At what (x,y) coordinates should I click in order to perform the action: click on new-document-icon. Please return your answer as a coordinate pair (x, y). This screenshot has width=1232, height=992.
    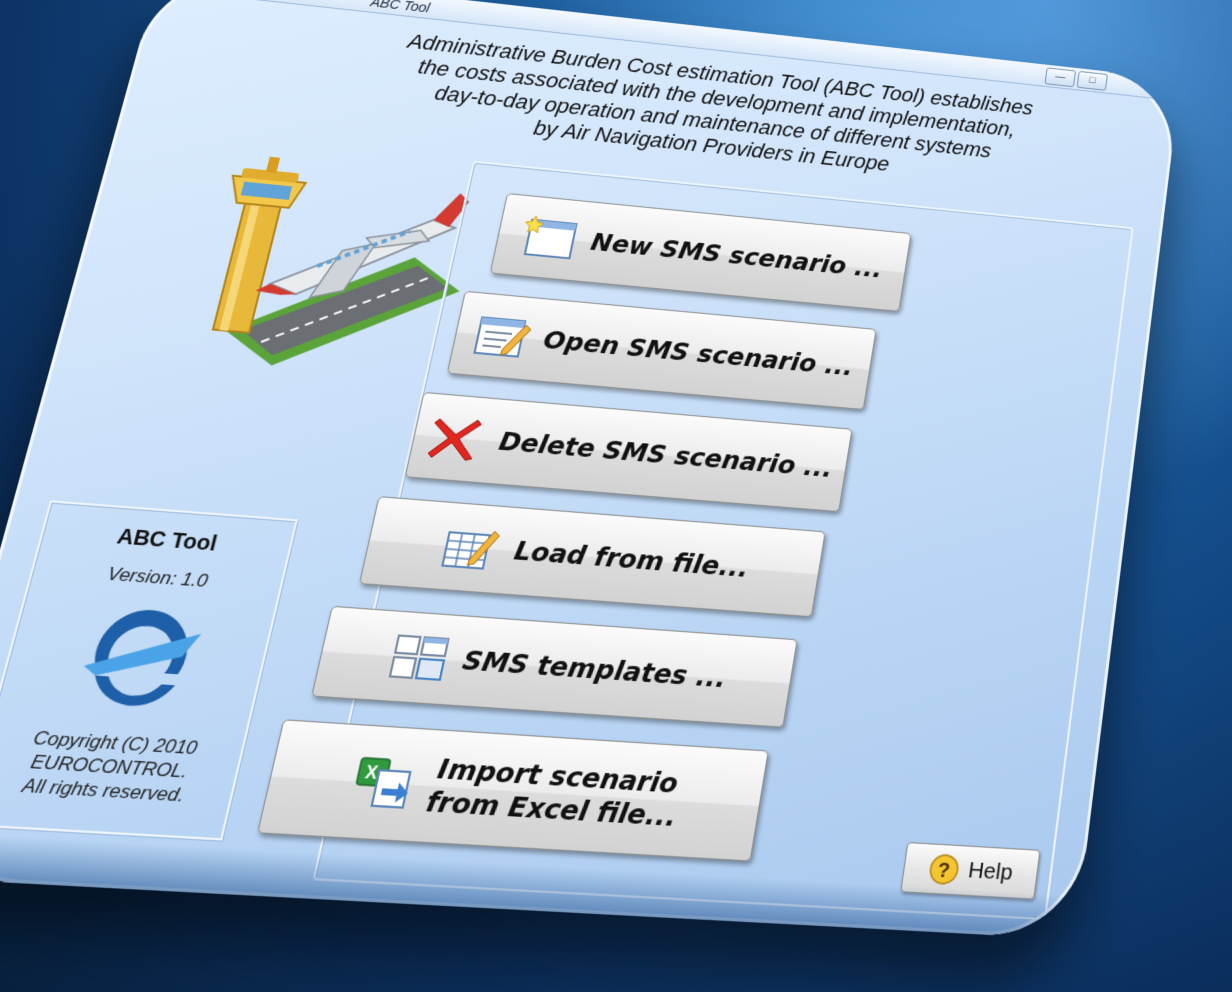
    Looking at the image, I should click on (550, 237).